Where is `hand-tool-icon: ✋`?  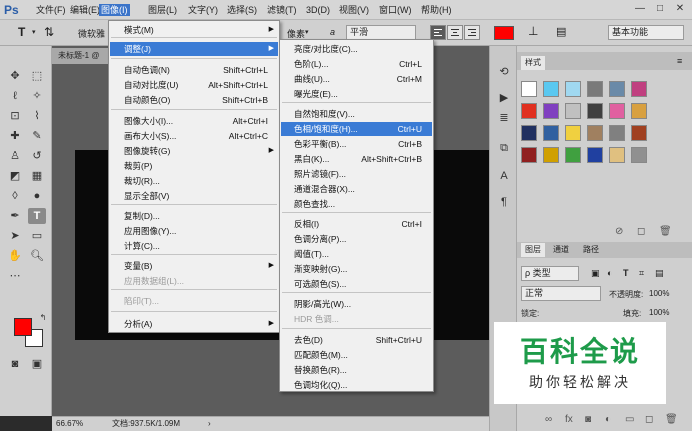
hand-tool-icon: ✋ is located at coordinates (15, 256).